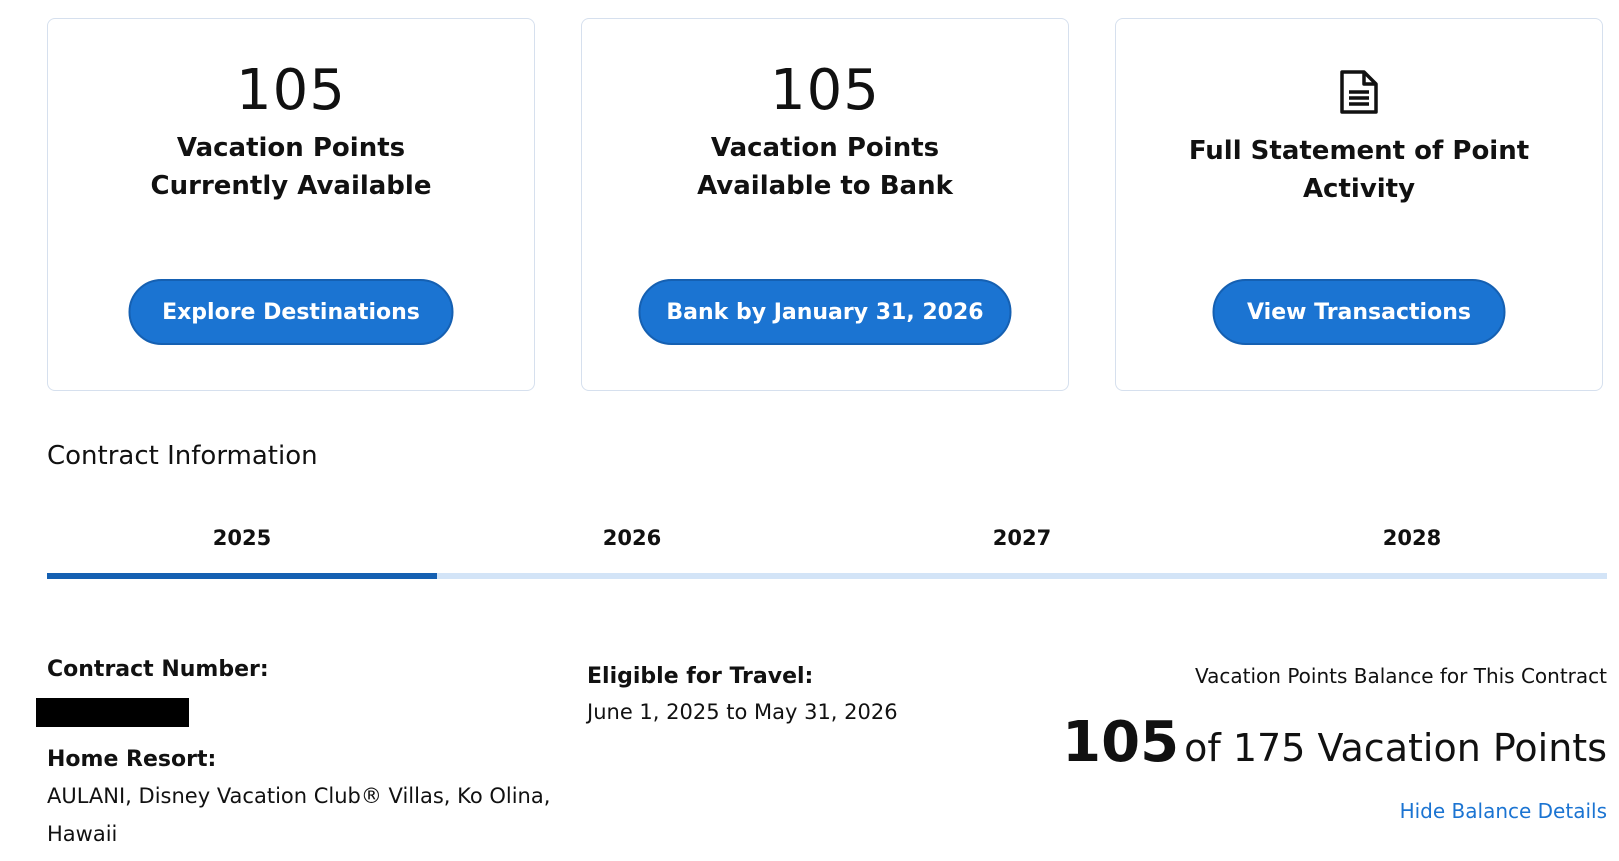  I want to click on bank-points-button: Bank by January 31, 2026, so click(825, 312).